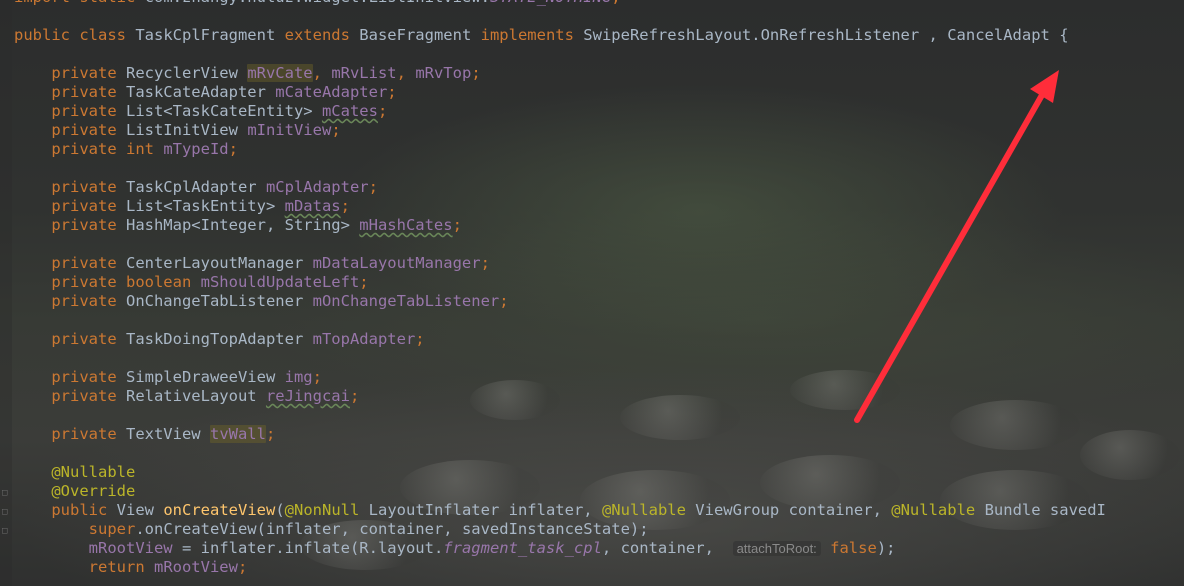 The width and height of the screenshot is (1184, 586). I want to click on arrow-head, so click(1044, 86).